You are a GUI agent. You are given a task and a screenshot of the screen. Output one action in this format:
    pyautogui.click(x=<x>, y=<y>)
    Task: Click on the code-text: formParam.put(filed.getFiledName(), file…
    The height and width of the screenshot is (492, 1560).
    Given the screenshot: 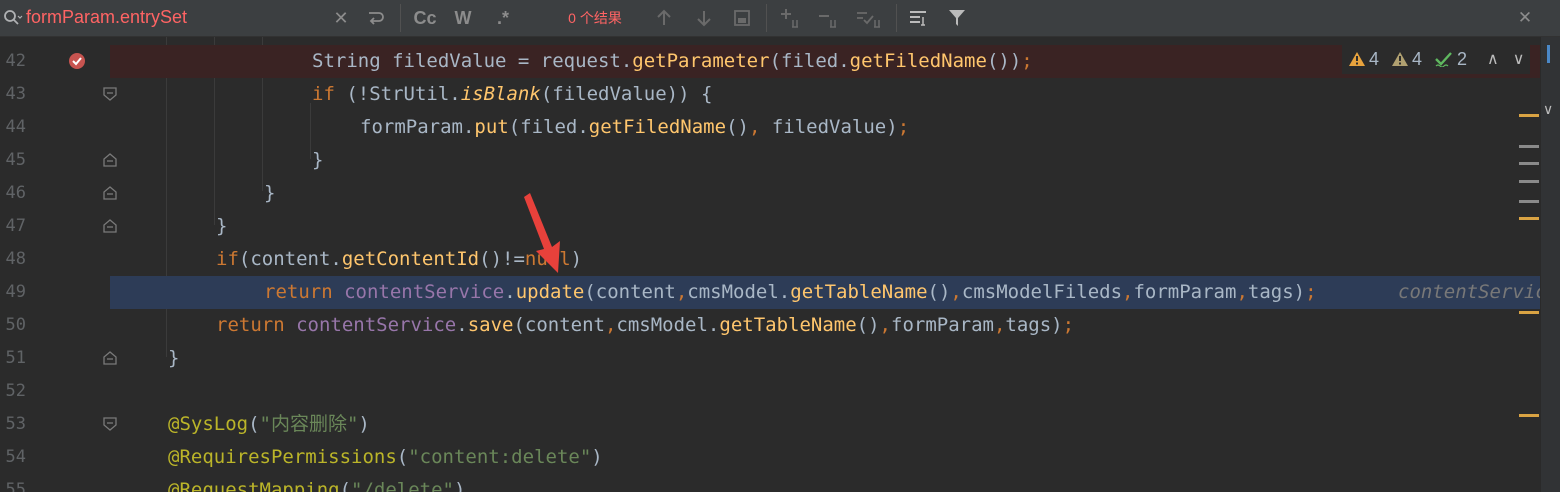 What is the action you would take?
    pyautogui.click(x=635, y=127)
    